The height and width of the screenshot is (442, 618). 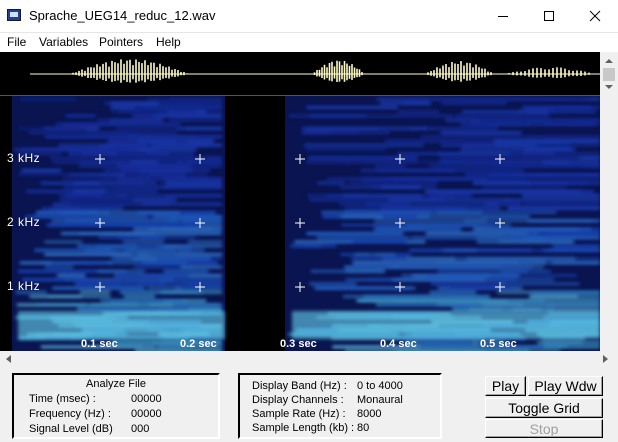 What do you see at coordinates (380, 386) in the screenshot?
I see `display-band-value: 0 to 4000` at bounding box center [380, 386].